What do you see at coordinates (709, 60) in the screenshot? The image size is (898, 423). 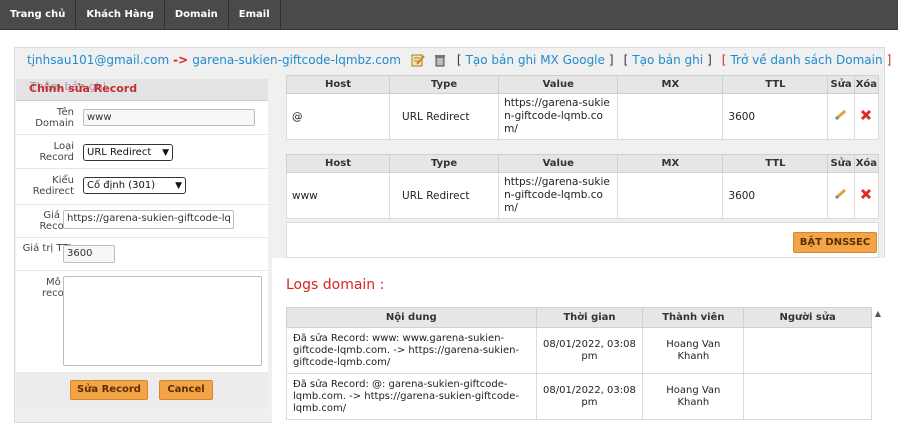 I see `bracket-close-2: ]` at bounding box center [709, 60].